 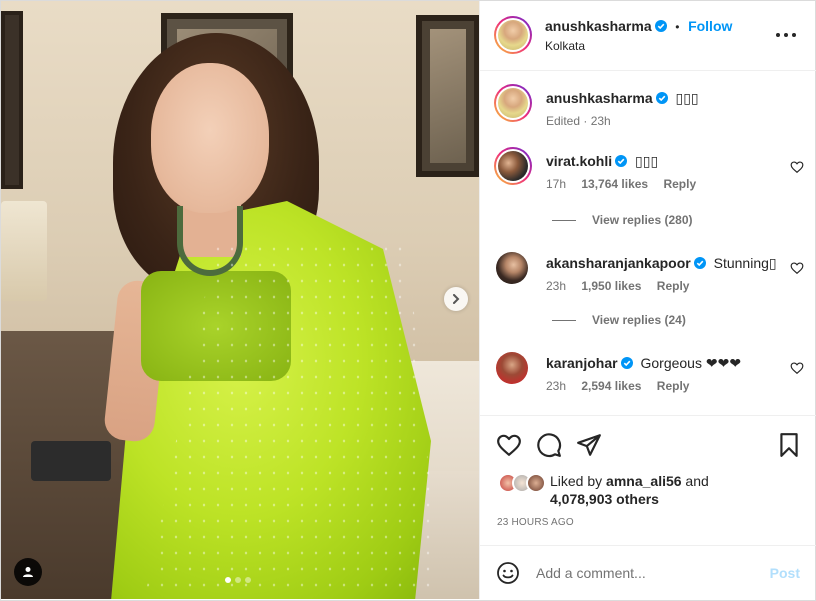 What do you see at coordinates (228, 580) in the screenshot?
I see `carousel-dot-active` at bounding box center [228, 580].